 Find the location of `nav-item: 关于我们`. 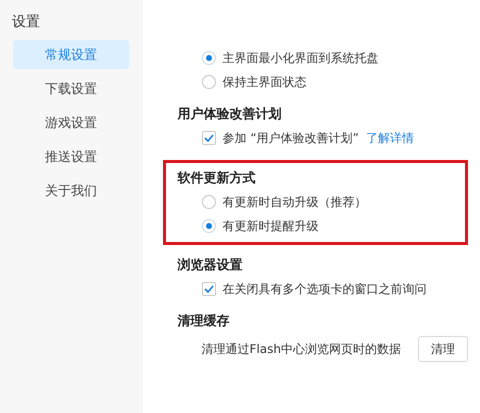

nav-item: 关于我们 is located at coordinates (71, 190).